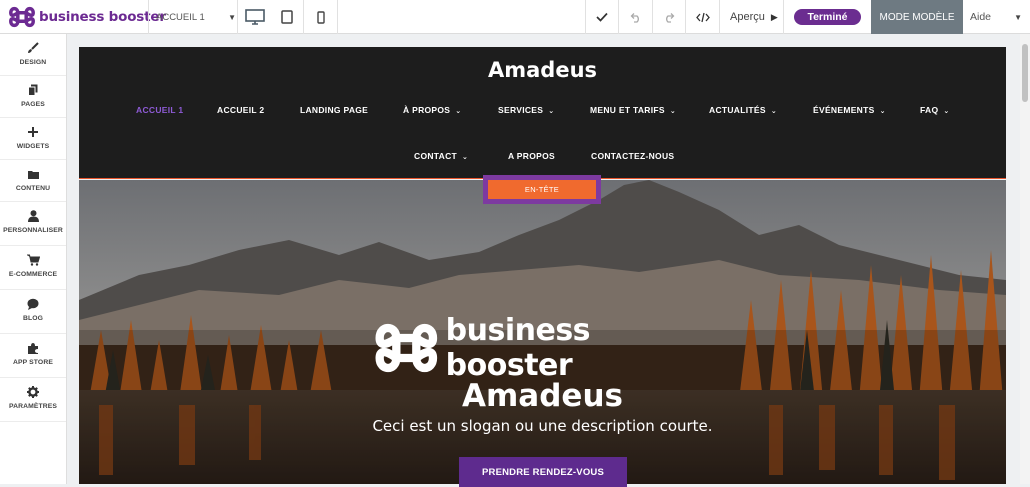 This screenshot has width=1030, height=487. I want to click on tablet-view-button, so click(287, 17).